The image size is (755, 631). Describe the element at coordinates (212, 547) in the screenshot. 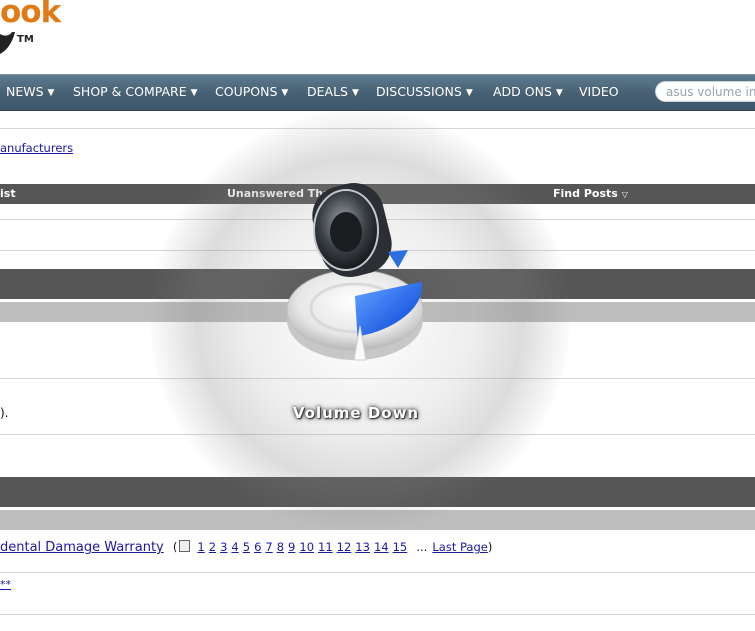

I see `page-link-2: 2` at that location.